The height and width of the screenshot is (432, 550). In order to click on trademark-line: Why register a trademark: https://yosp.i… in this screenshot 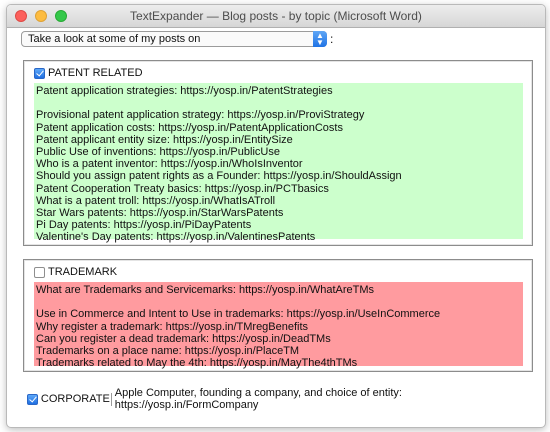, I will do `click(172, 326)`.